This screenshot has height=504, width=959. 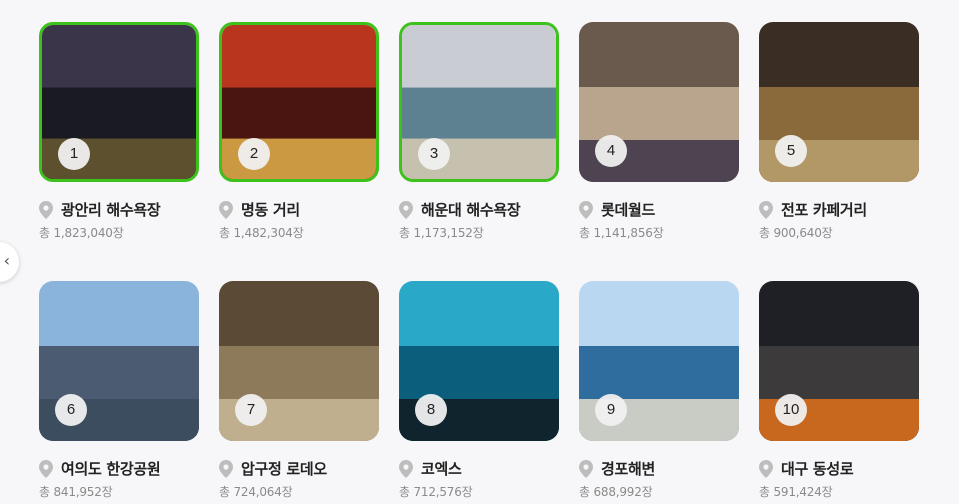 What do you see at coordinates (299, 102) in the screenshot?
I see `place-thumbnail: 2` at bounding box center [299, 102].